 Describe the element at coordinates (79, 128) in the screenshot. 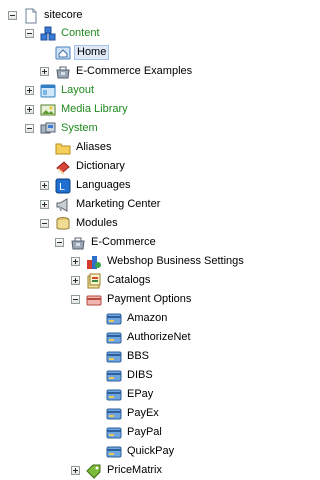

I see `tree-node-label: System` at that location.